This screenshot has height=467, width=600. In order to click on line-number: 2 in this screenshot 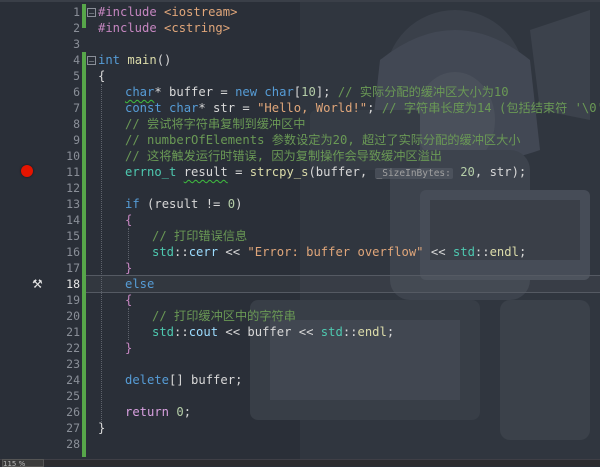, I will do `click(76, 28)`.